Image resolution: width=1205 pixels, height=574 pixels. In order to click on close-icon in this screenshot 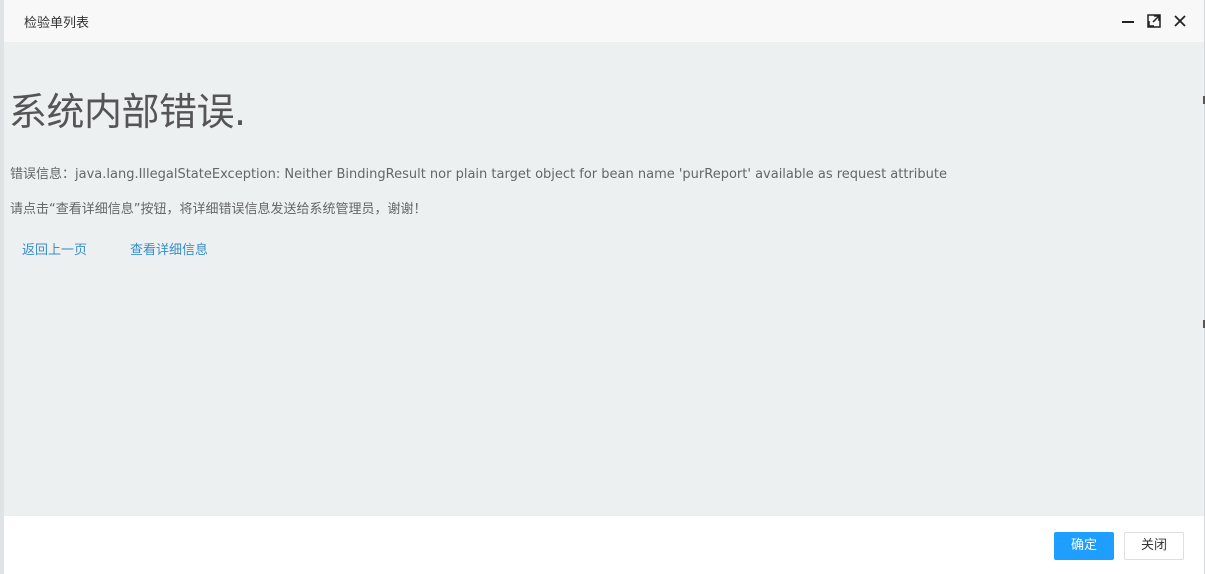, I will do `click(1180, 21)`.